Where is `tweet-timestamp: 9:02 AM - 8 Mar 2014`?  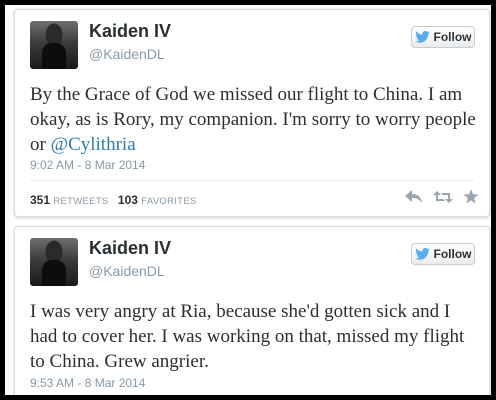 tweet-timestamp: 9:02 AM - 8 Mar 2014 is located at coordinates (87, 165).